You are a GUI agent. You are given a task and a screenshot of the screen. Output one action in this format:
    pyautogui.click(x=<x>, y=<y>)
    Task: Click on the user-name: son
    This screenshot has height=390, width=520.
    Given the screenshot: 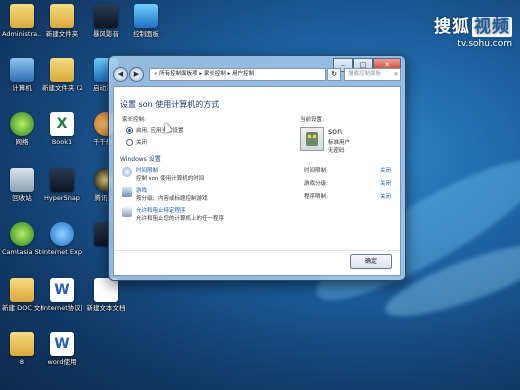 What is the action you would take?
    pyautogui.click(x=335, y=131)
    